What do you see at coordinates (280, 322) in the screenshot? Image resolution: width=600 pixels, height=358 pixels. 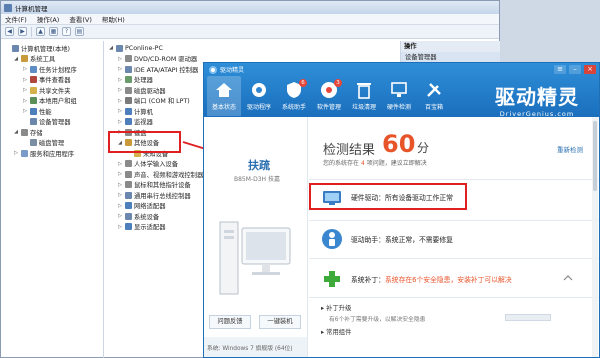 I see `one-click-install-button: 一键装机` at bounding box center [280, 322].